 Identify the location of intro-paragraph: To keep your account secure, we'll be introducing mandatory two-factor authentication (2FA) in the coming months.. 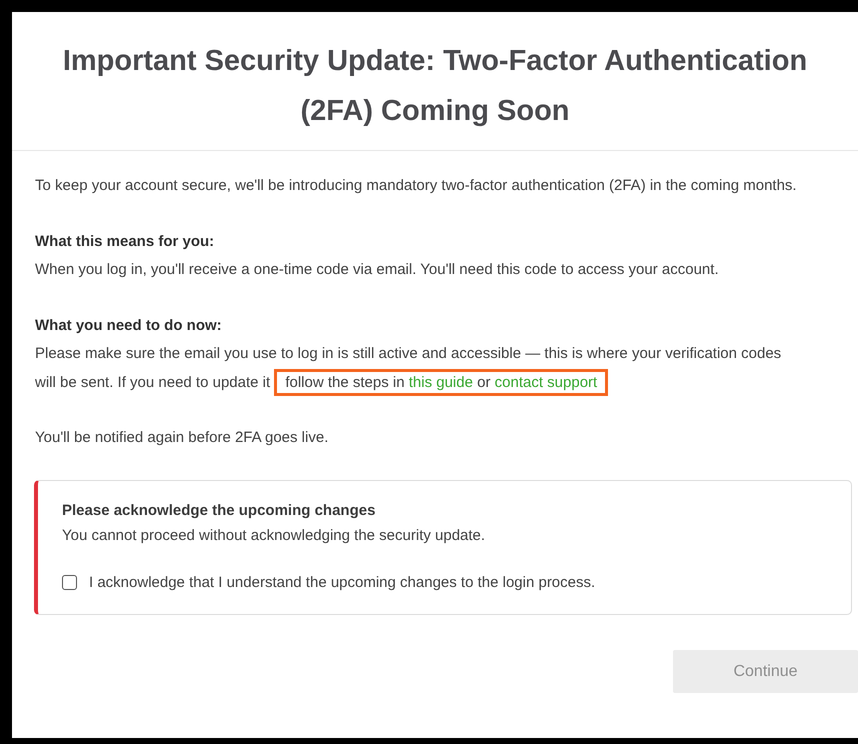
(416, 186).